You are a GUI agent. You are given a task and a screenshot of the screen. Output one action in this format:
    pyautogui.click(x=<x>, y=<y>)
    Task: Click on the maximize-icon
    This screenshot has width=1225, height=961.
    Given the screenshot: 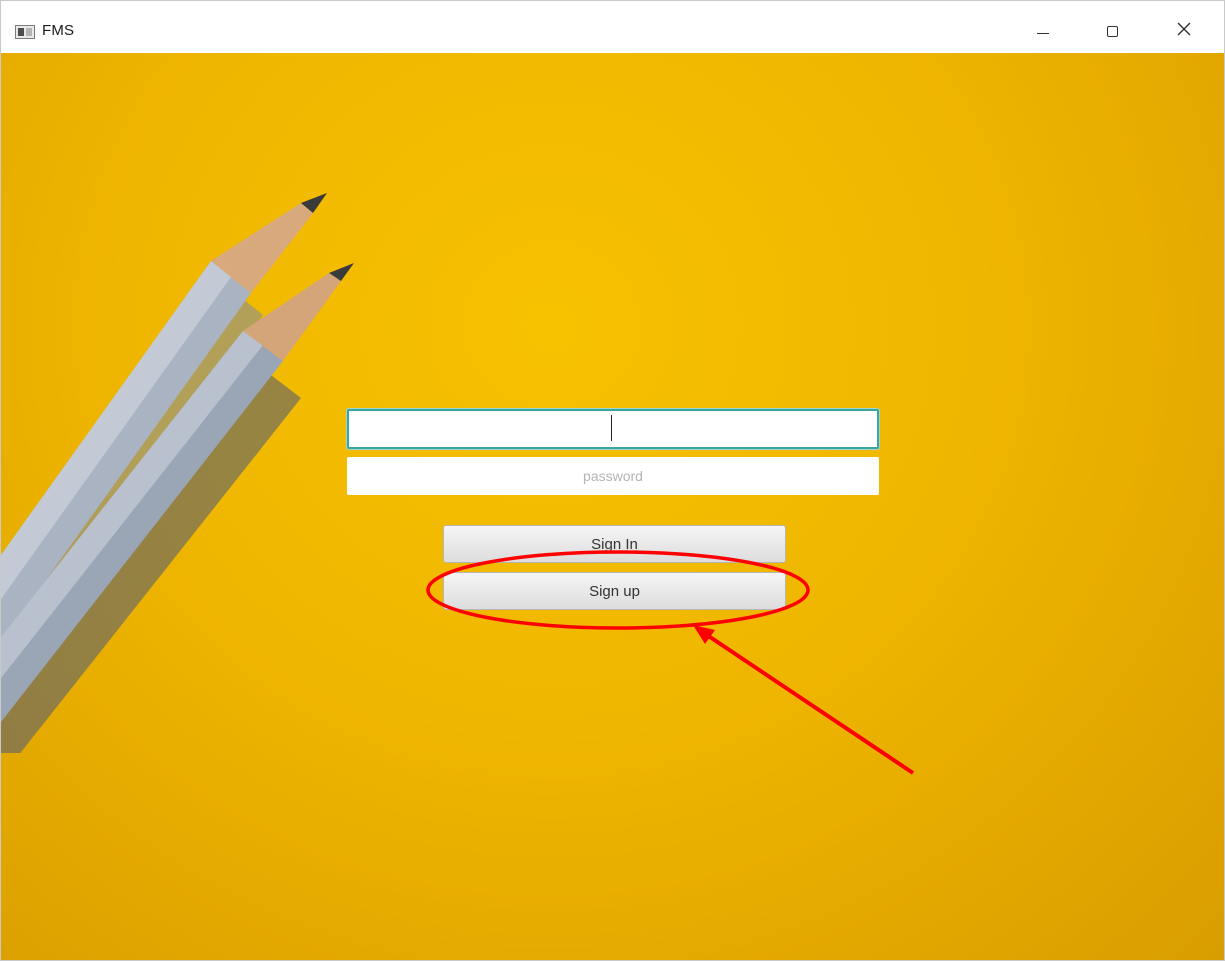 What is the action you would take?
    pyautogui.click(x=1112, y=31)
    